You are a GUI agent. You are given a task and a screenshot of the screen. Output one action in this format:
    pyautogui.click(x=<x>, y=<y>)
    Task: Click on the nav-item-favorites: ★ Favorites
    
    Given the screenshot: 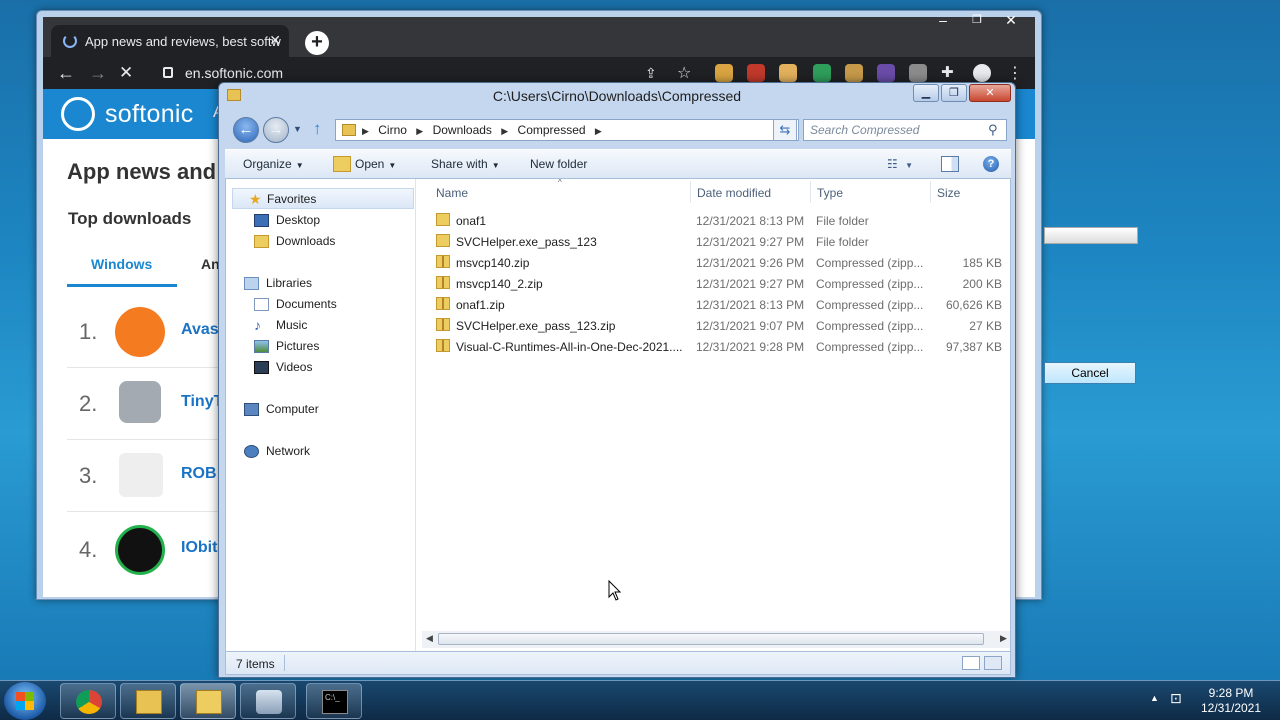 What is the action you would take?
    pyautogui.click(x=323, y=198)
    